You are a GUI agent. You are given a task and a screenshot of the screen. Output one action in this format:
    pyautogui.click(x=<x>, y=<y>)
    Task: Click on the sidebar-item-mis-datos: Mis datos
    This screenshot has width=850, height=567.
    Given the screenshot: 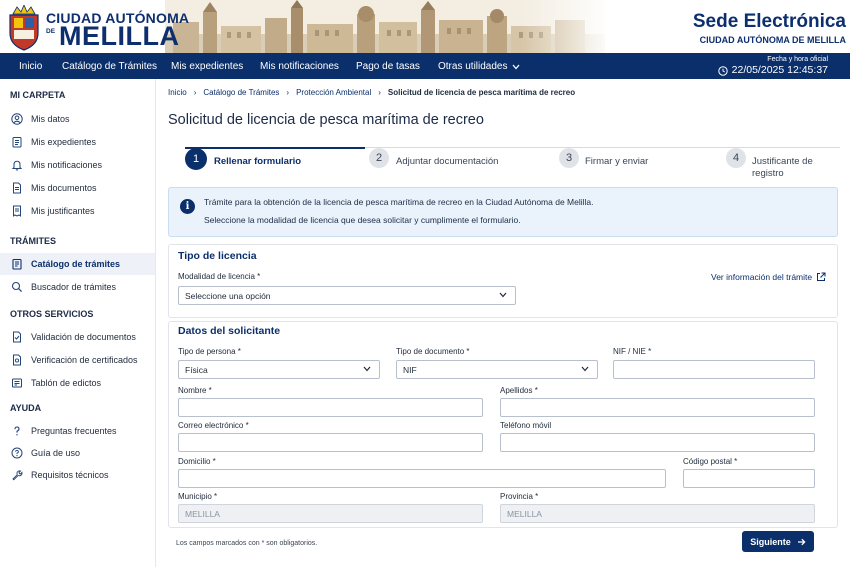 What is the action you would take?
    pyautogui.click(x=77, y=119)
    